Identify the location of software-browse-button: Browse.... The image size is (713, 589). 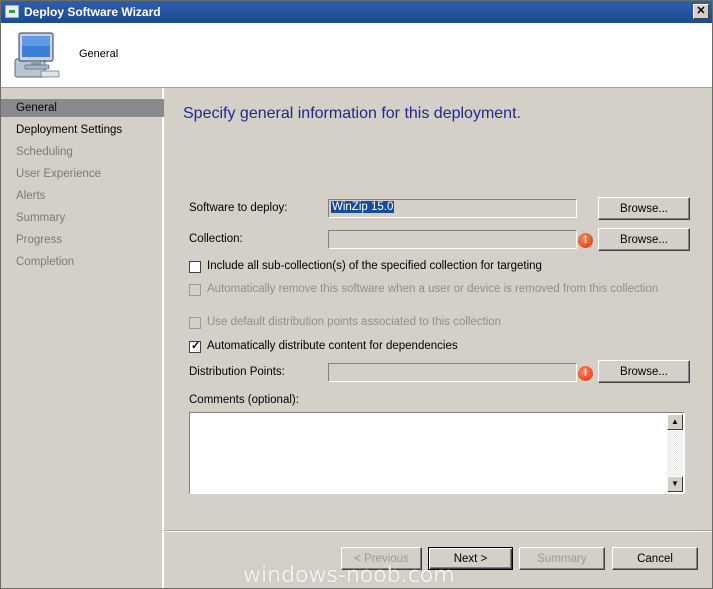
(644, 208).